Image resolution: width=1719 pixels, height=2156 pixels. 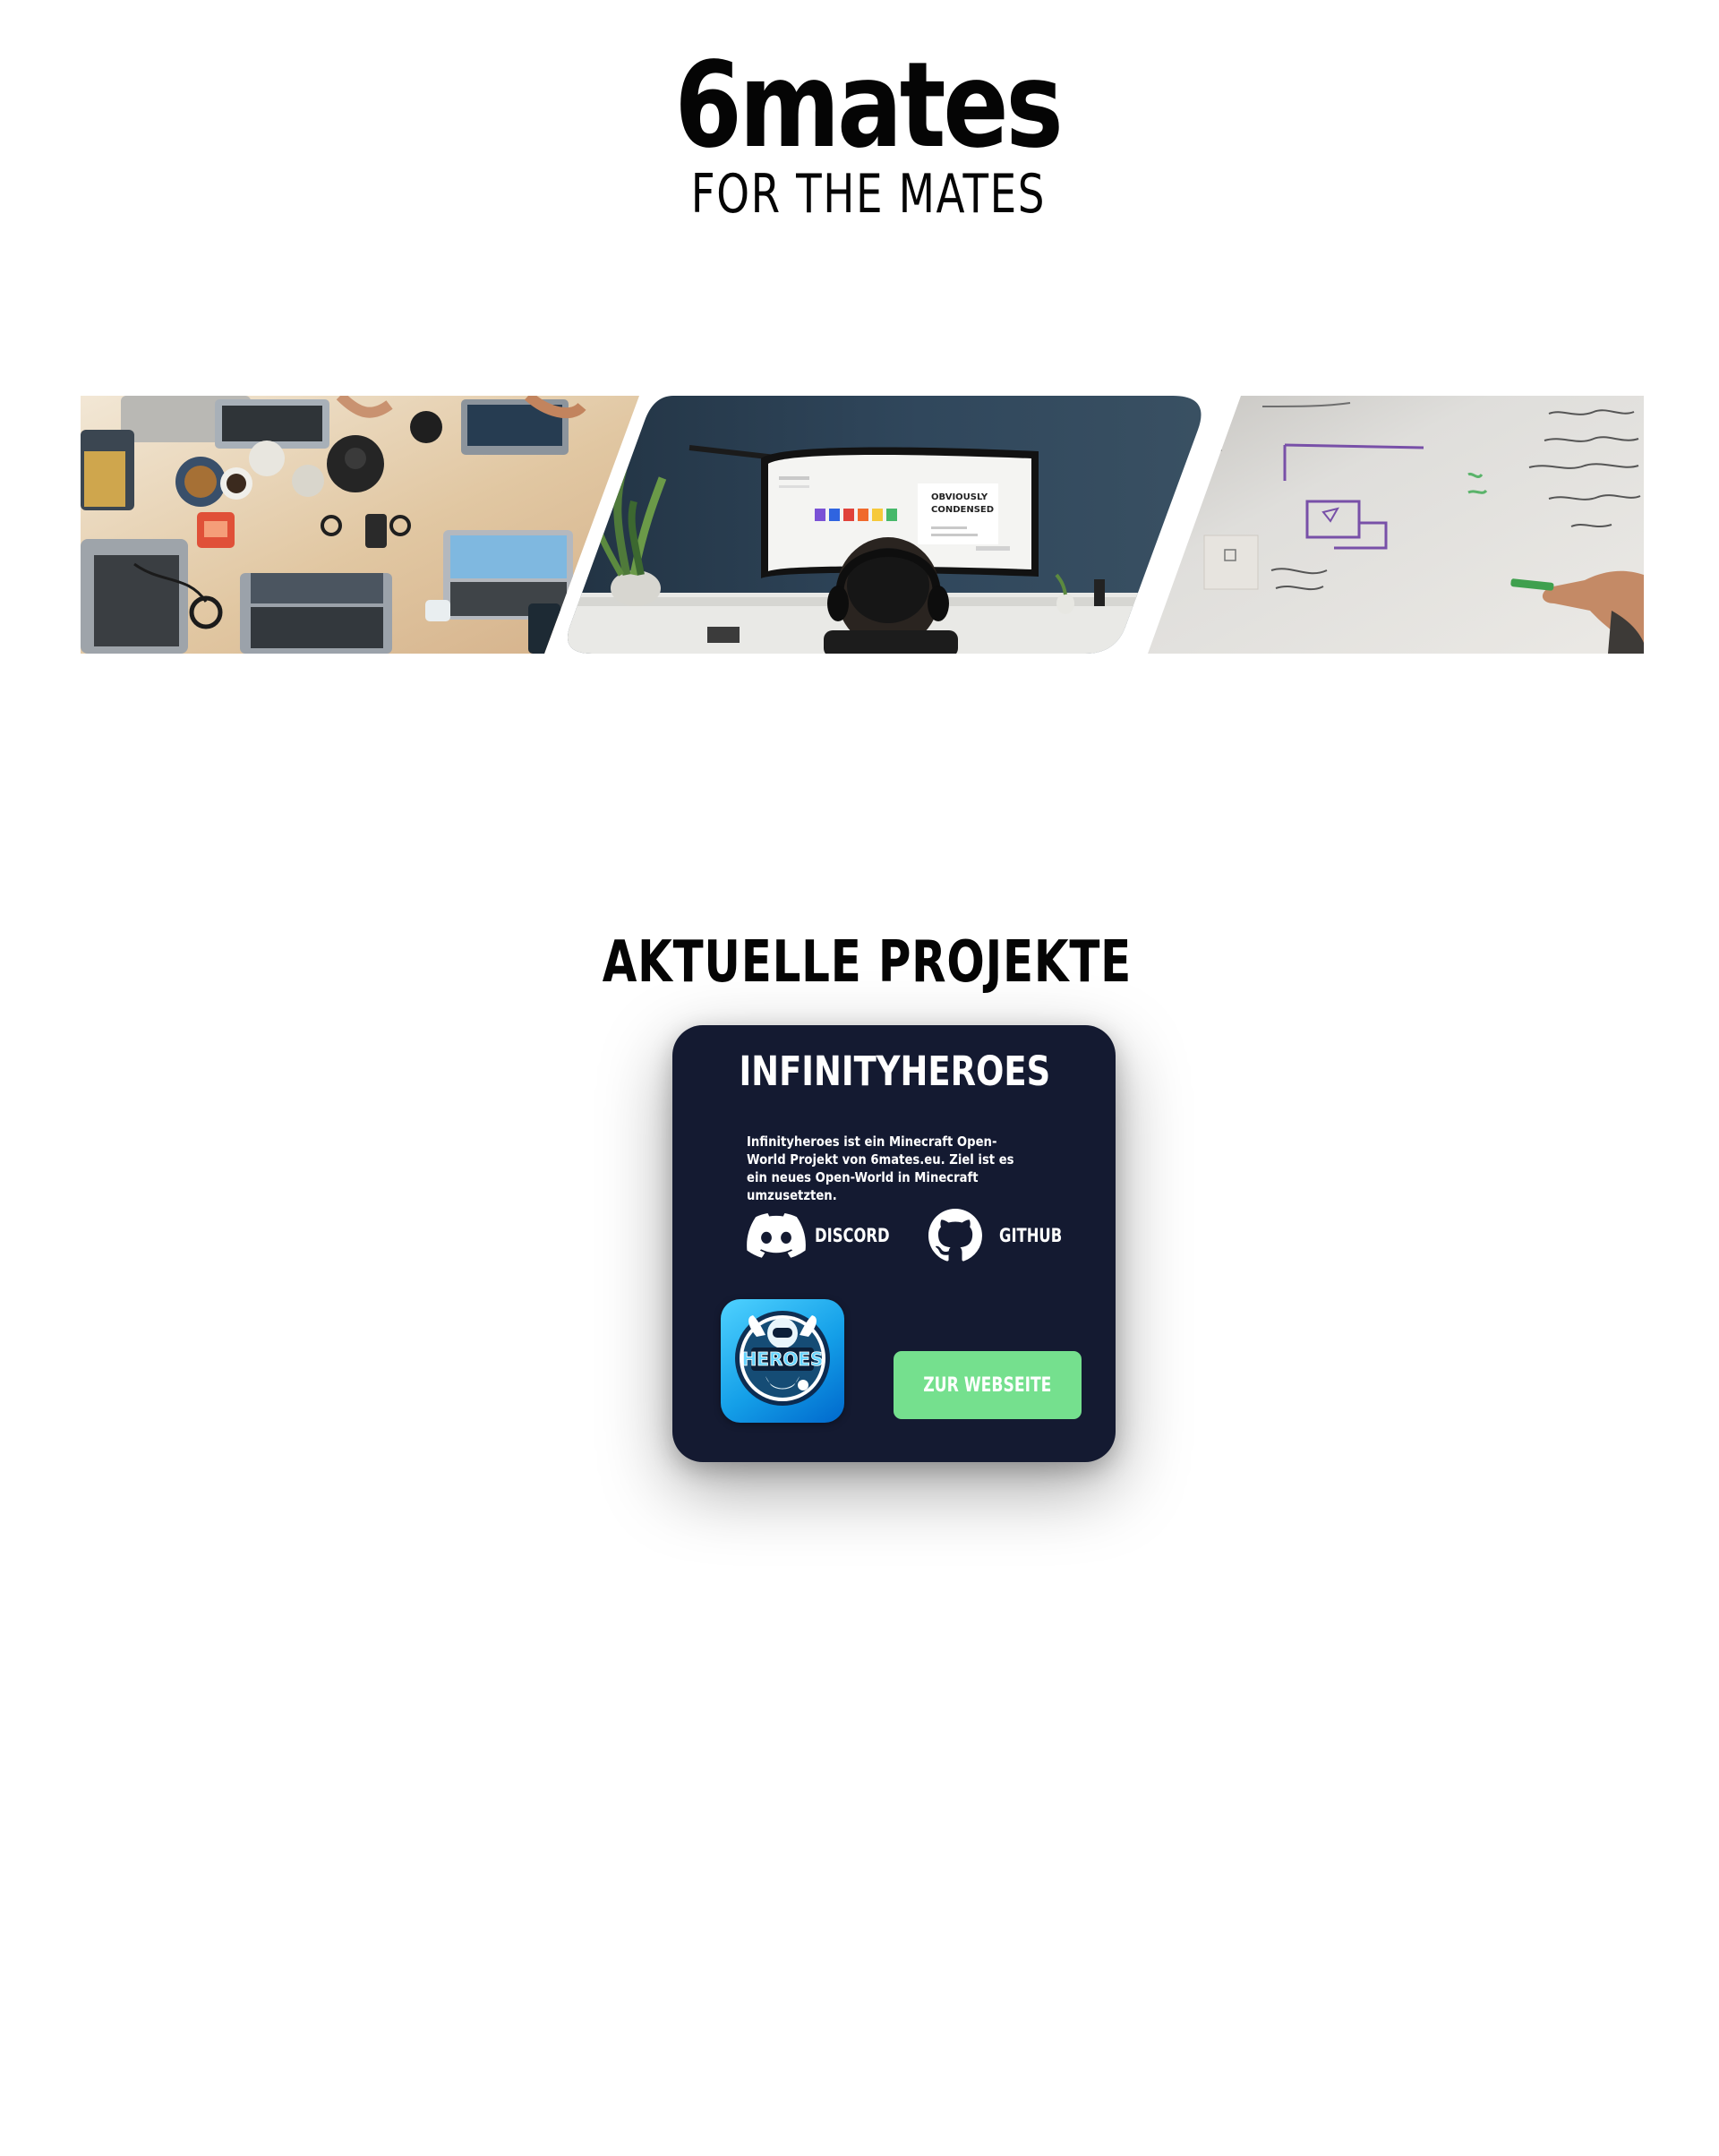 I want to click on visit-website-button: ZUR WEBSEITE, so click(x=988, y=1385).